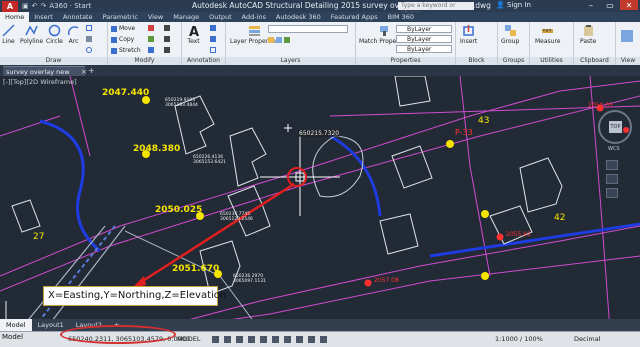 Image resolution: width=640 pixels, height=347 pixels. Describe the element at coordinates (127, 28) in the screenshot. I see `move-label: Move` at that location.